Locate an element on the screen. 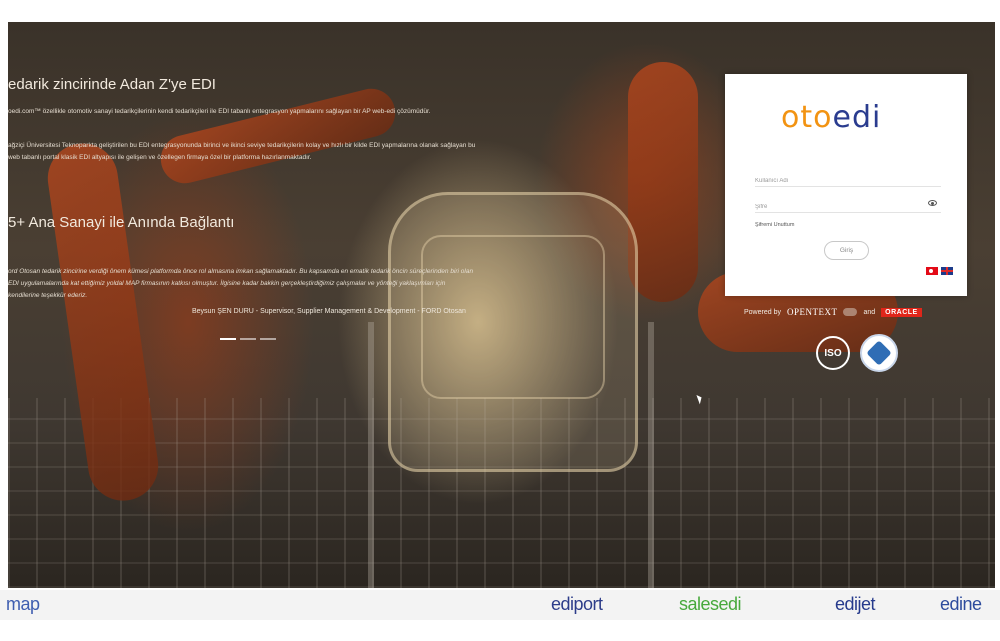  powered-by: Powered by OPENTEXT and ORACLE is located at coordinates (833, 312).